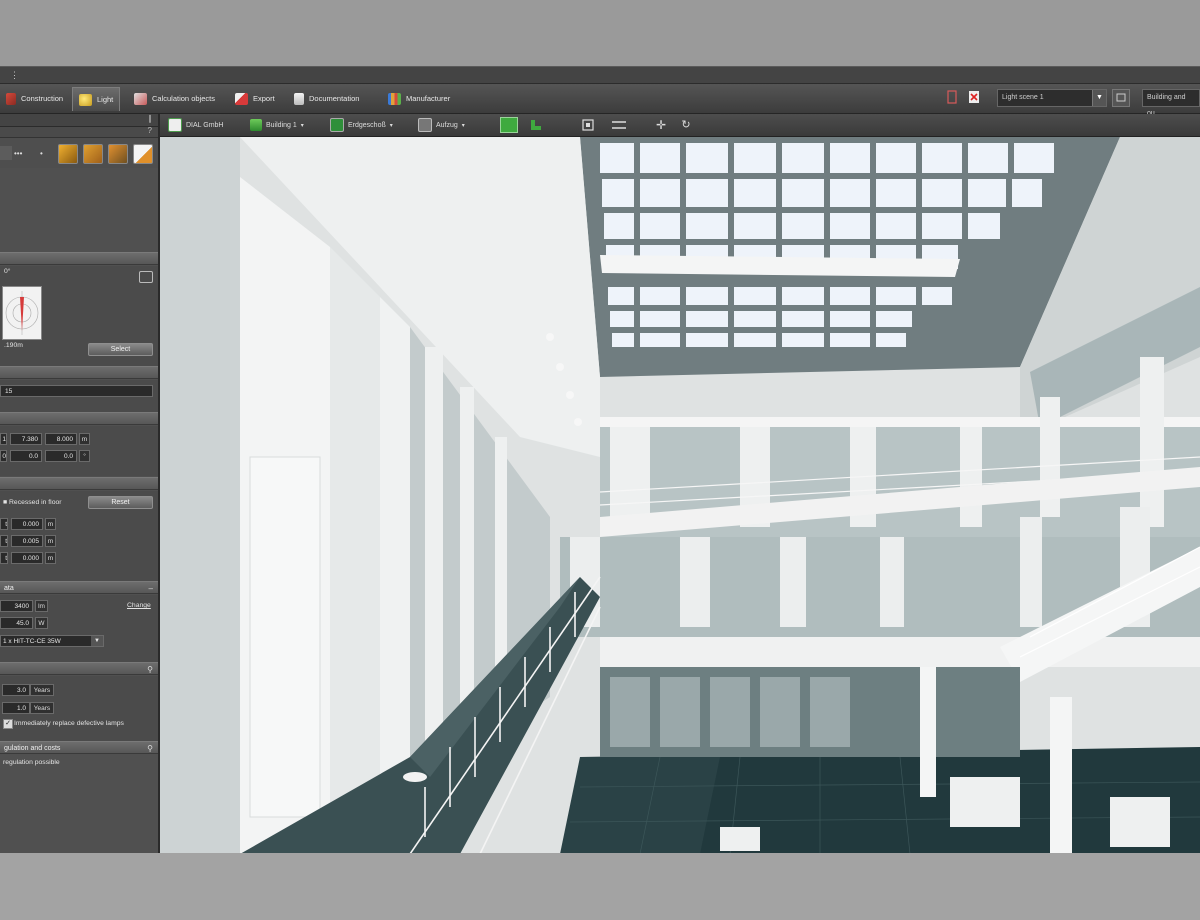 The height and width of the screenshot is (920, 1200). Describe the element at coordinates (536, 125) in the screenshot. I see `floorplan-view-icon` at that location.